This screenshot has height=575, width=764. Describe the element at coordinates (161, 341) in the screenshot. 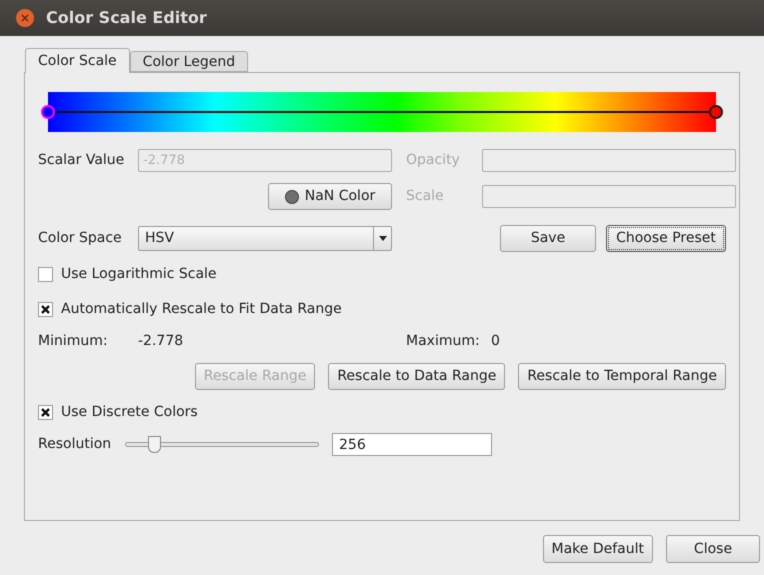

I see `minimum-value: -2.778` at that location.